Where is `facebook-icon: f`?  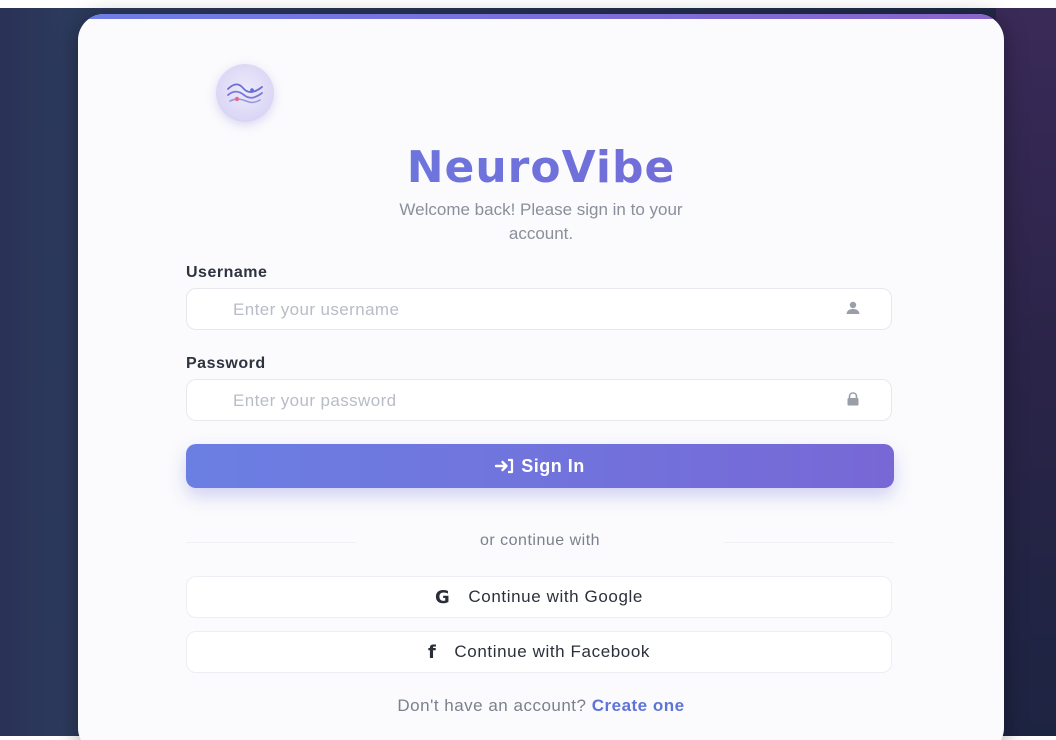 facebook-icon: f is located at coordinates (432, 652).